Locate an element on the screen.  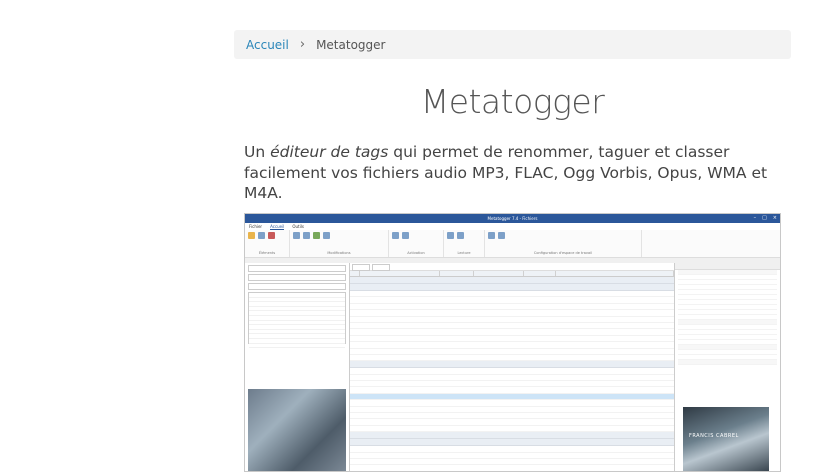
layout-icon is located at coordinates (491, 235).